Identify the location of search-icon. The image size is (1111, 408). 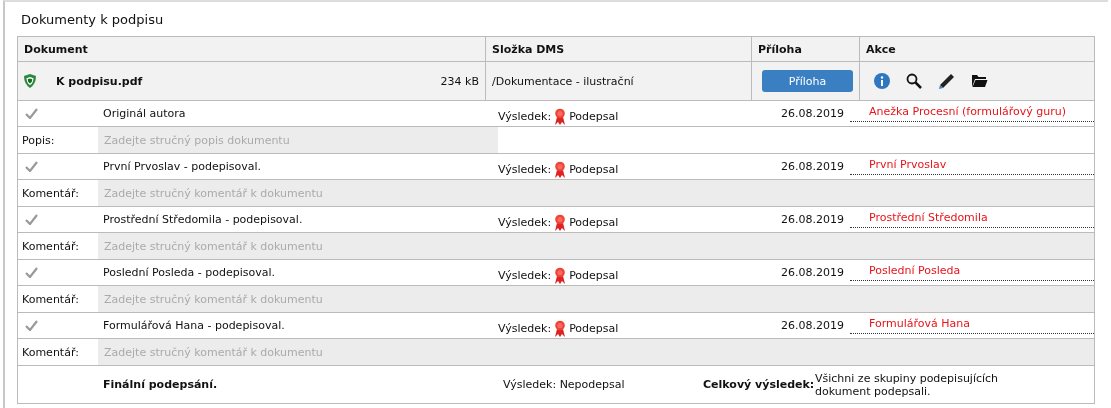
(914, 81).